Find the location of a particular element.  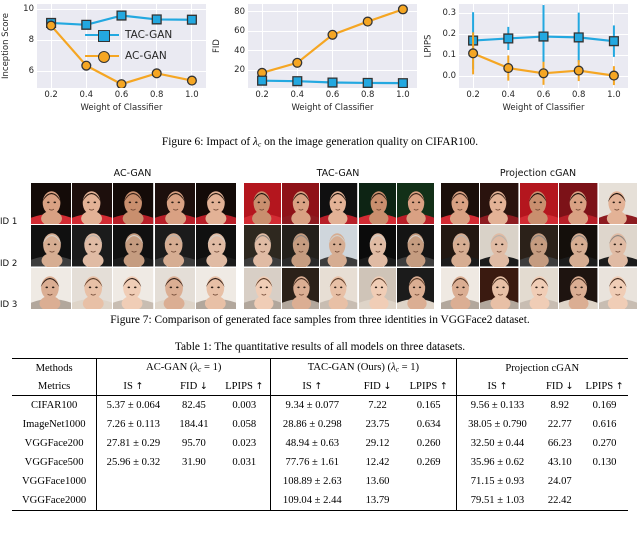

table-header-metric-is-1: IS ↑ is located at coordinates (312, 386).